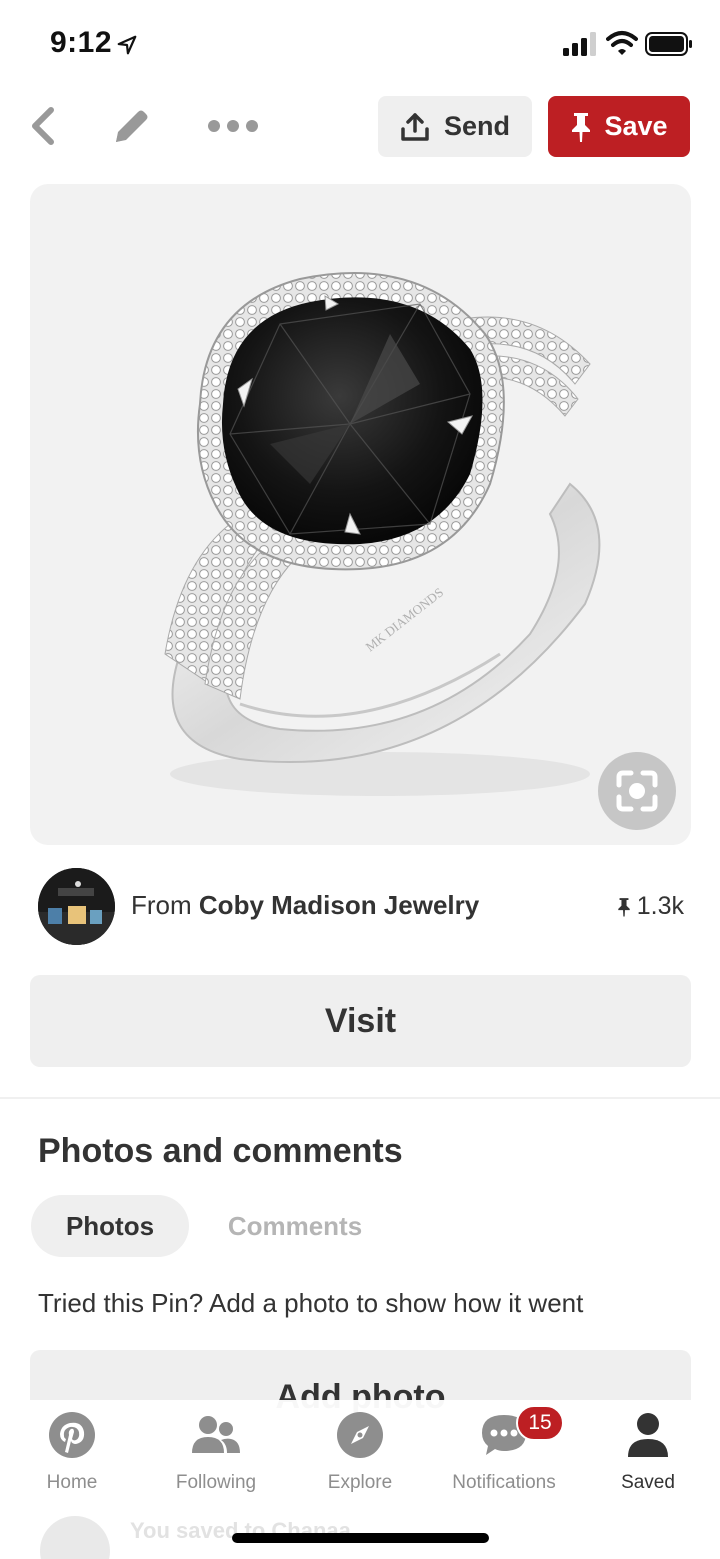 The width and height of the screenshot is (720, 1559). Describe the element at coordinates (540, 1423) in the screenshot. I see `notification-badge: 15` at that location.